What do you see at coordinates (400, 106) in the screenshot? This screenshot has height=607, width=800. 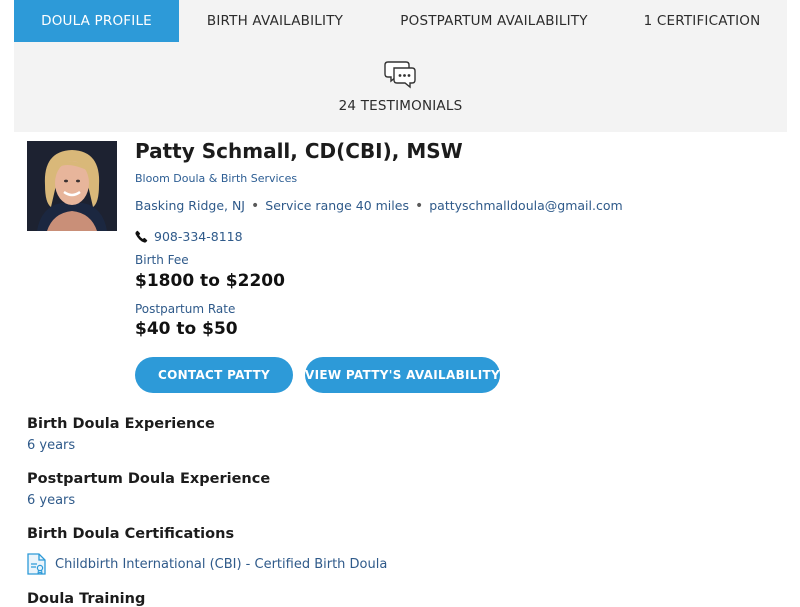 I see `testimonials-count: 24 TESTIMONIALS` at bounding box center [400, 106].